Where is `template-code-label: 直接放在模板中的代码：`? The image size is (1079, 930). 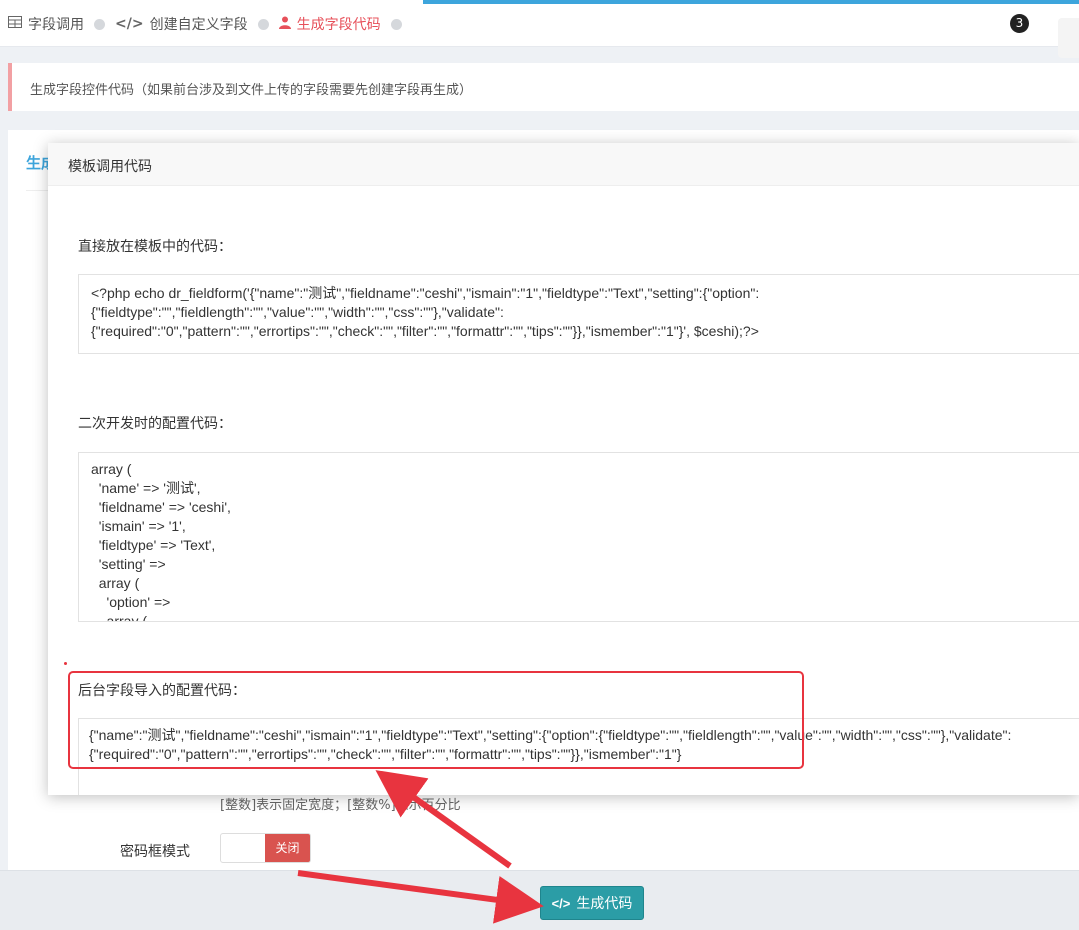
template-code-label: 直接放在模板中的代码： is located at coordinates (155, 247).